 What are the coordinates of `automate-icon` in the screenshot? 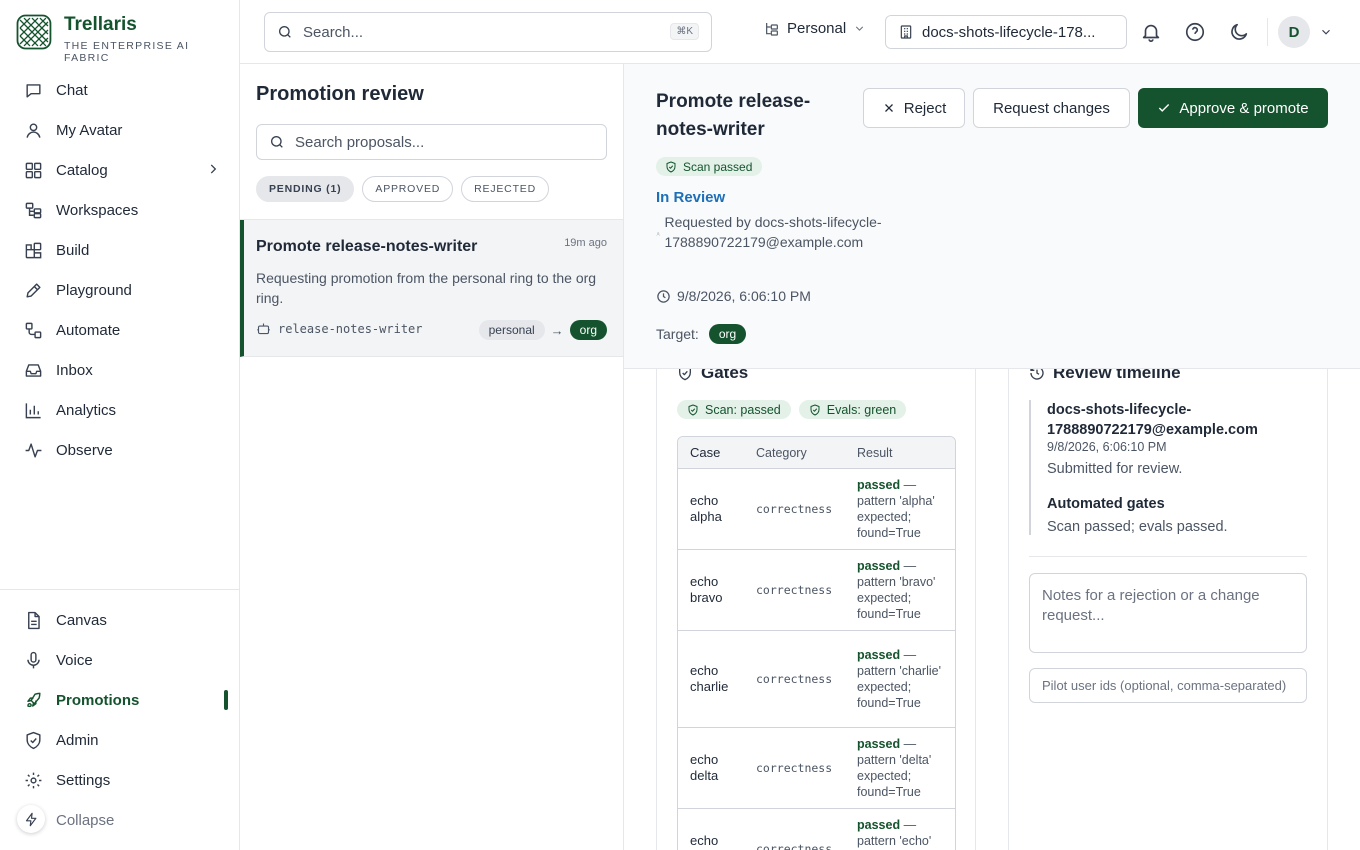 It's located at (33, 330).